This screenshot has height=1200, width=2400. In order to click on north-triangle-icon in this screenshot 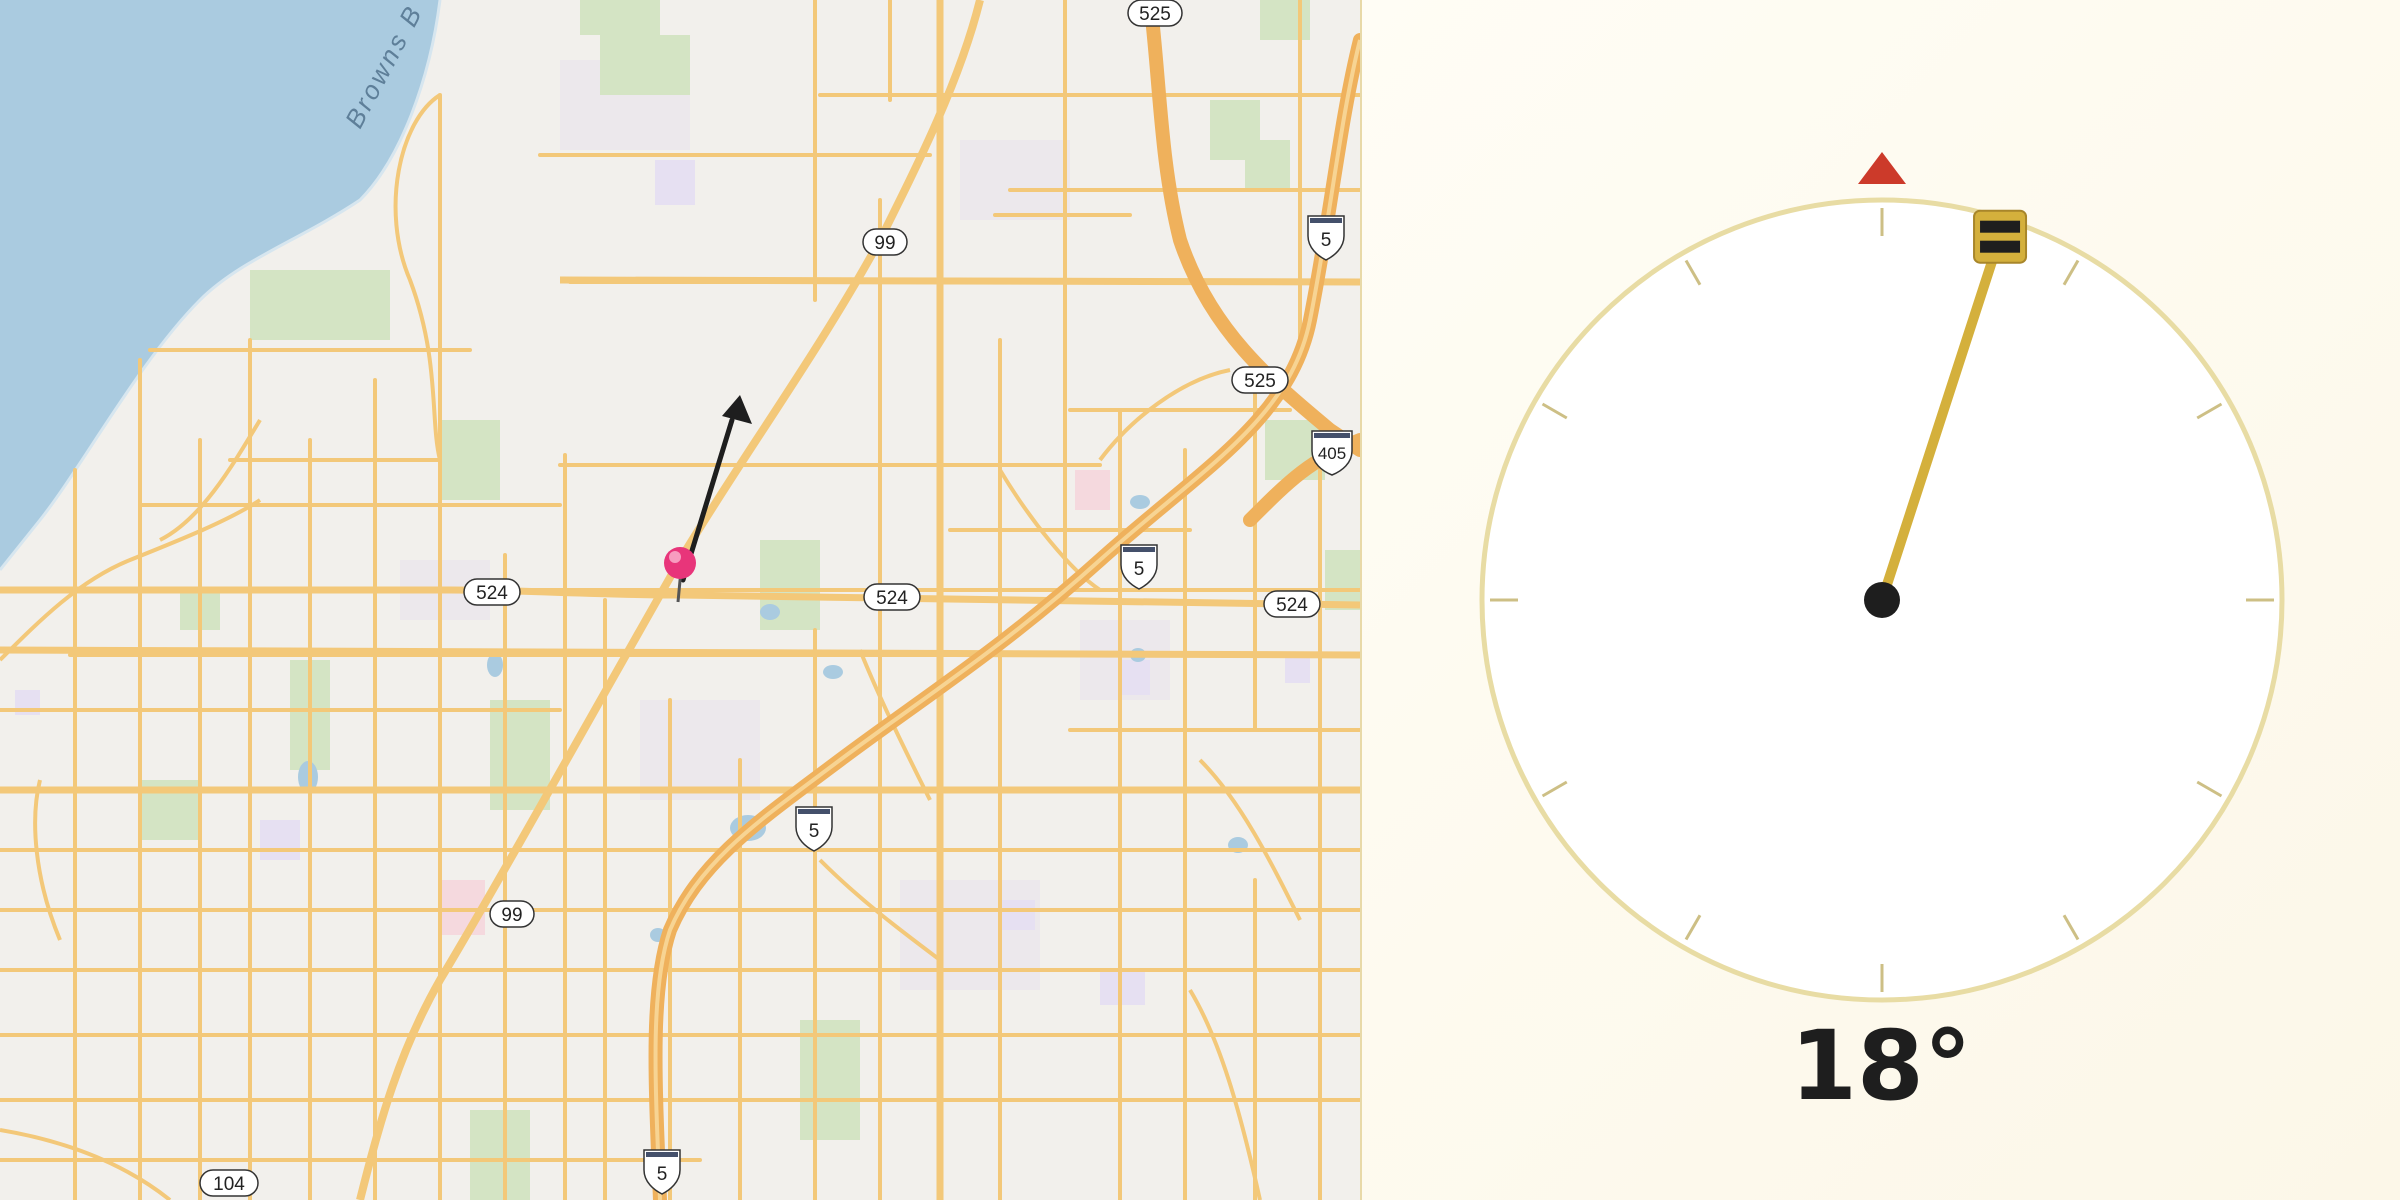, I will do `click(1882, 168)`.